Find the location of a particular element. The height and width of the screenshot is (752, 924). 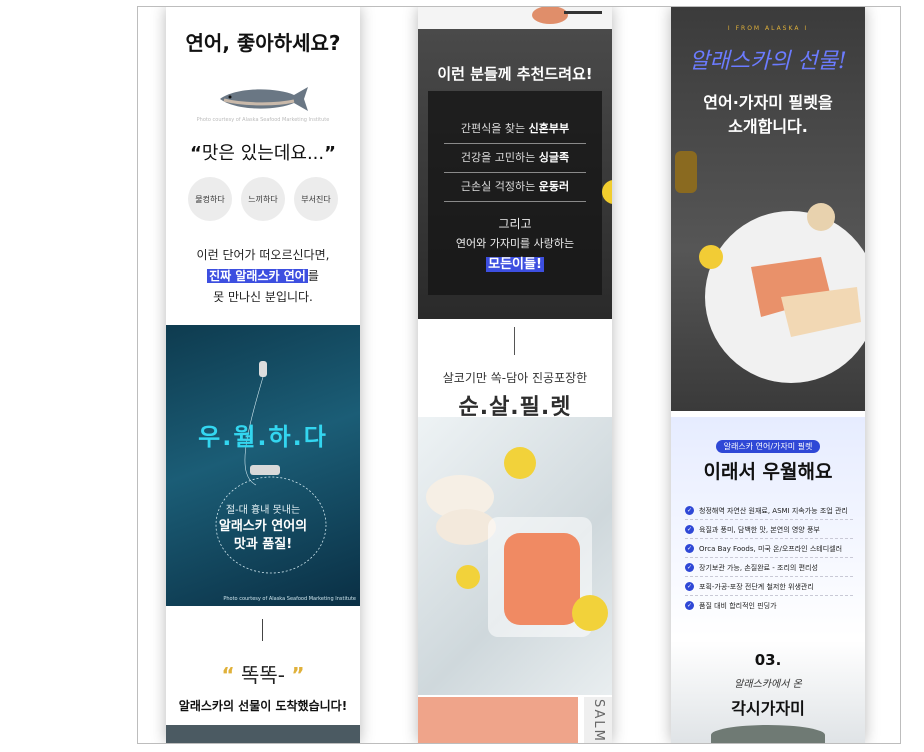

salmon-fish-image is located at coordinates (264, 99).